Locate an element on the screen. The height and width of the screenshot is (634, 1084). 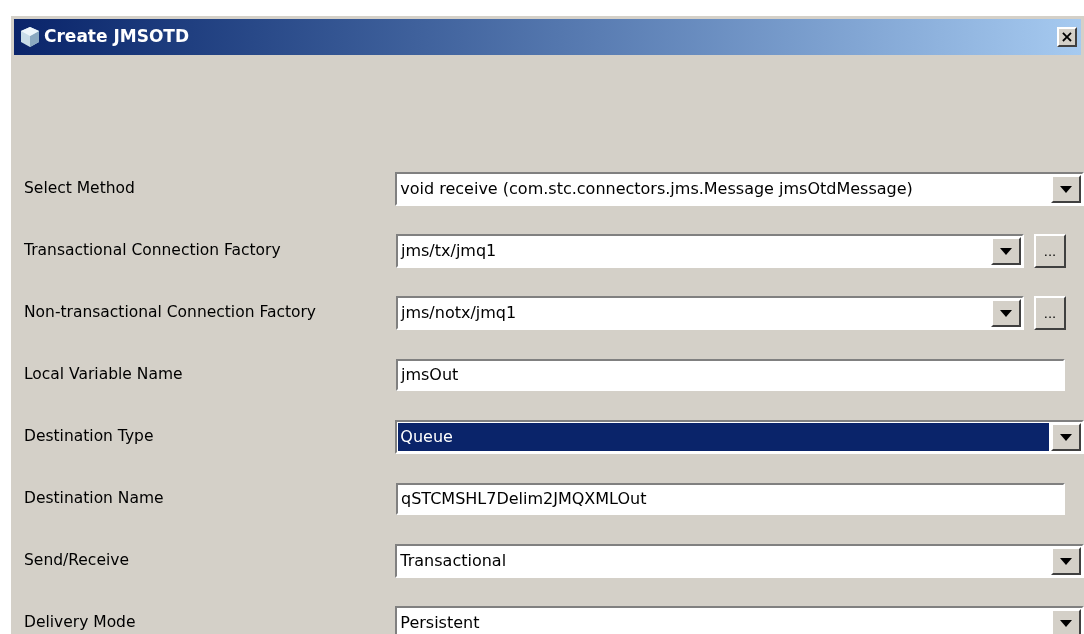
text-field: jmsOut is located at coordinates (730, 375).